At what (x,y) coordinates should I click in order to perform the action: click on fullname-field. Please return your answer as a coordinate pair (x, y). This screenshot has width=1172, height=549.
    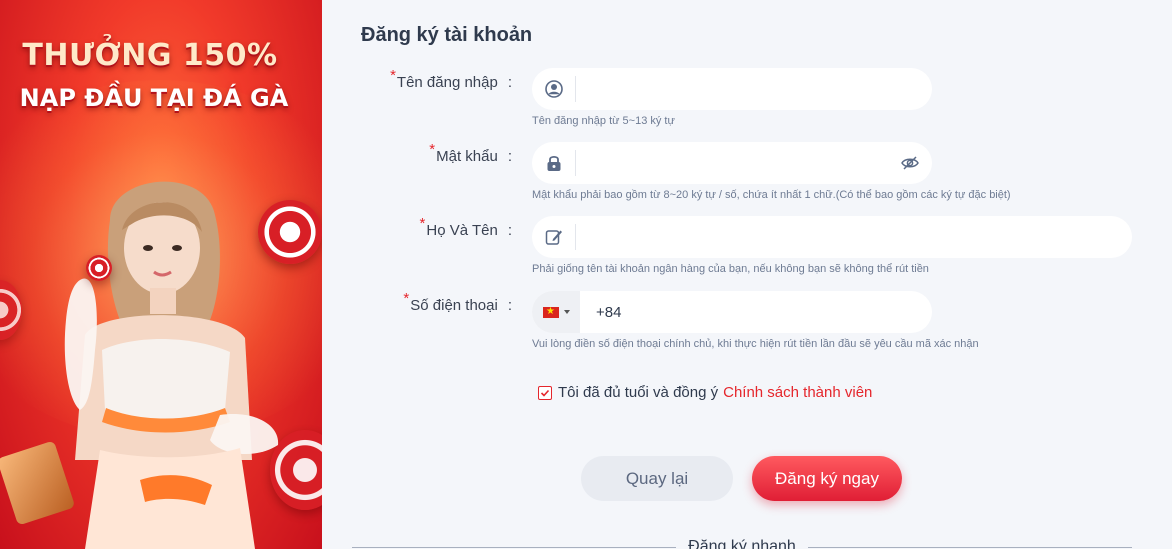
    Looking at the image, I should click on (832, 237).